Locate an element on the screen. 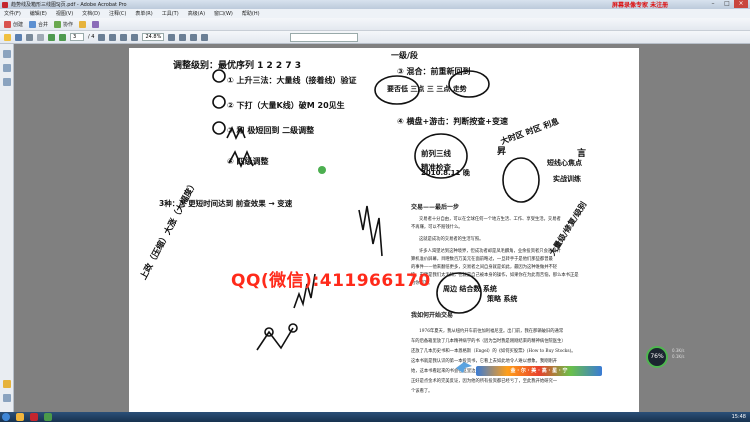  pages-panel-icon is located at coordinates (7, 54).